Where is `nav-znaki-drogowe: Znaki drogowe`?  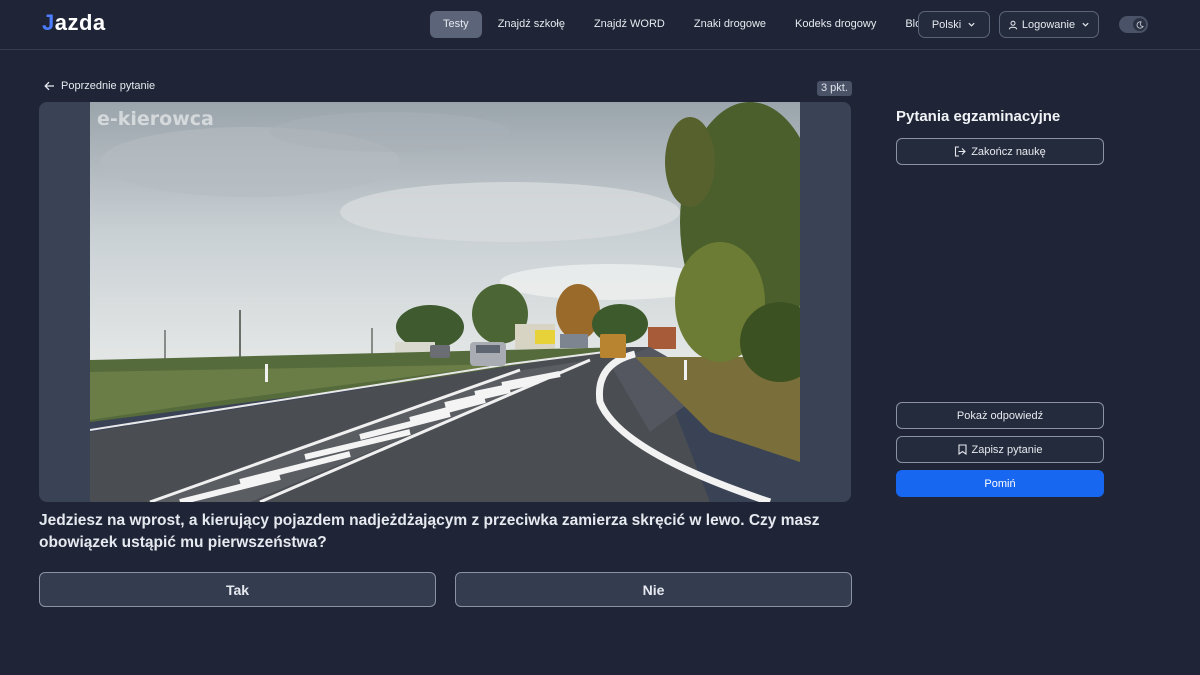
nav-znaki-drogowe: Znaki drogowe is located at coordinates (730, 24).